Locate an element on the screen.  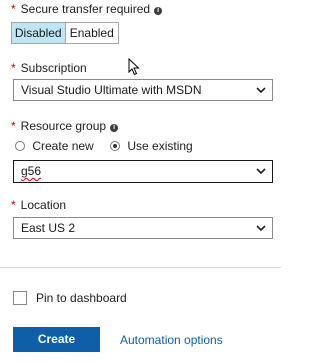
subscription-select: Visual Studio Ultimate with MSDN is located at coordinates (143, 90).